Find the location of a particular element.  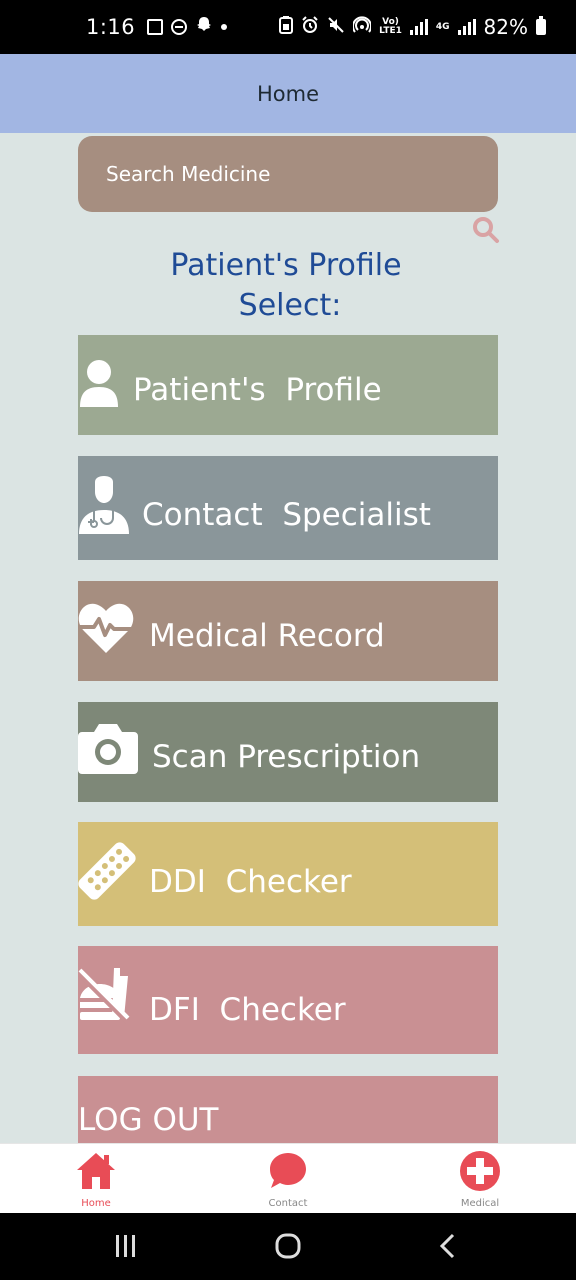

network-4g-label: 4G is located at coordinates (442, 26).